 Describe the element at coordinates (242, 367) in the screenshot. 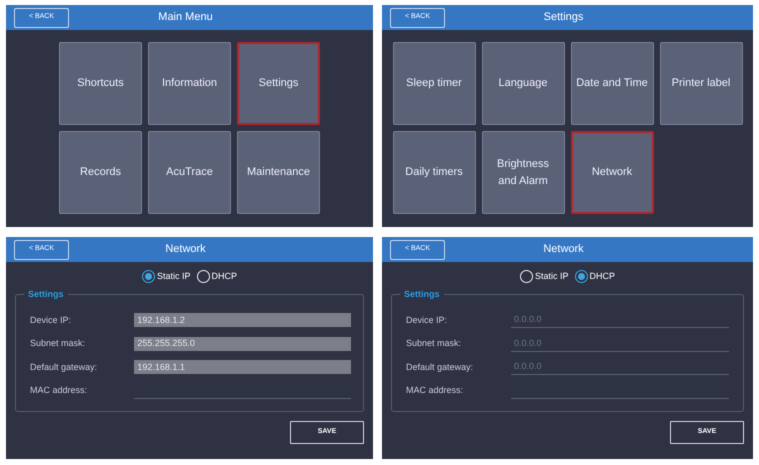

I see `input-field: 192.168.1.1` at that location.